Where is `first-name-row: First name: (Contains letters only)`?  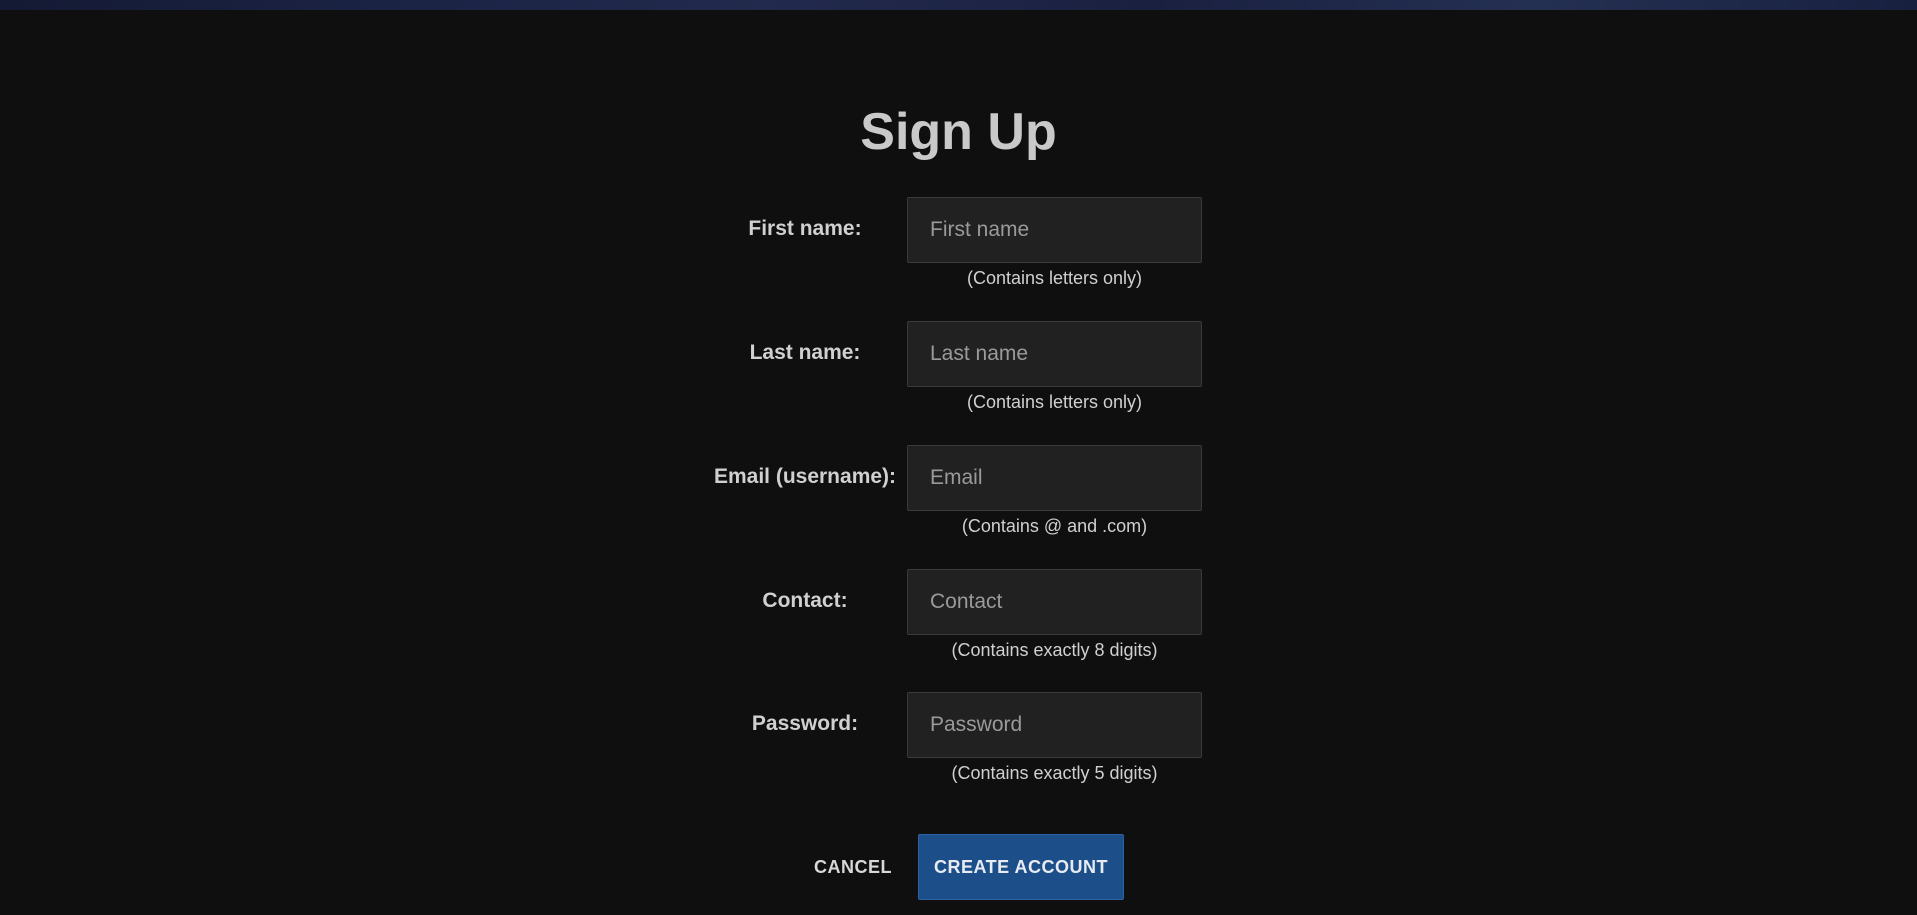
first-name-row: First name: (Contains letters only) is located at coordinates (958, 249).